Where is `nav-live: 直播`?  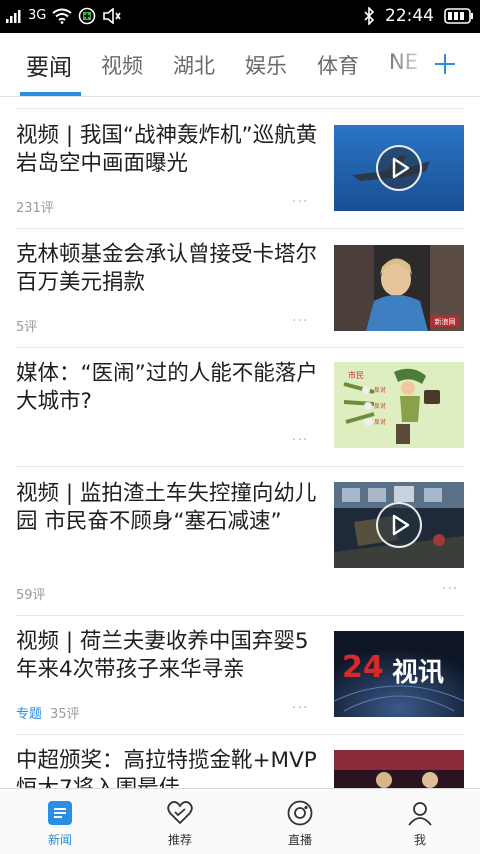 nav-live: 直播 is located at coordinates (300, 821).